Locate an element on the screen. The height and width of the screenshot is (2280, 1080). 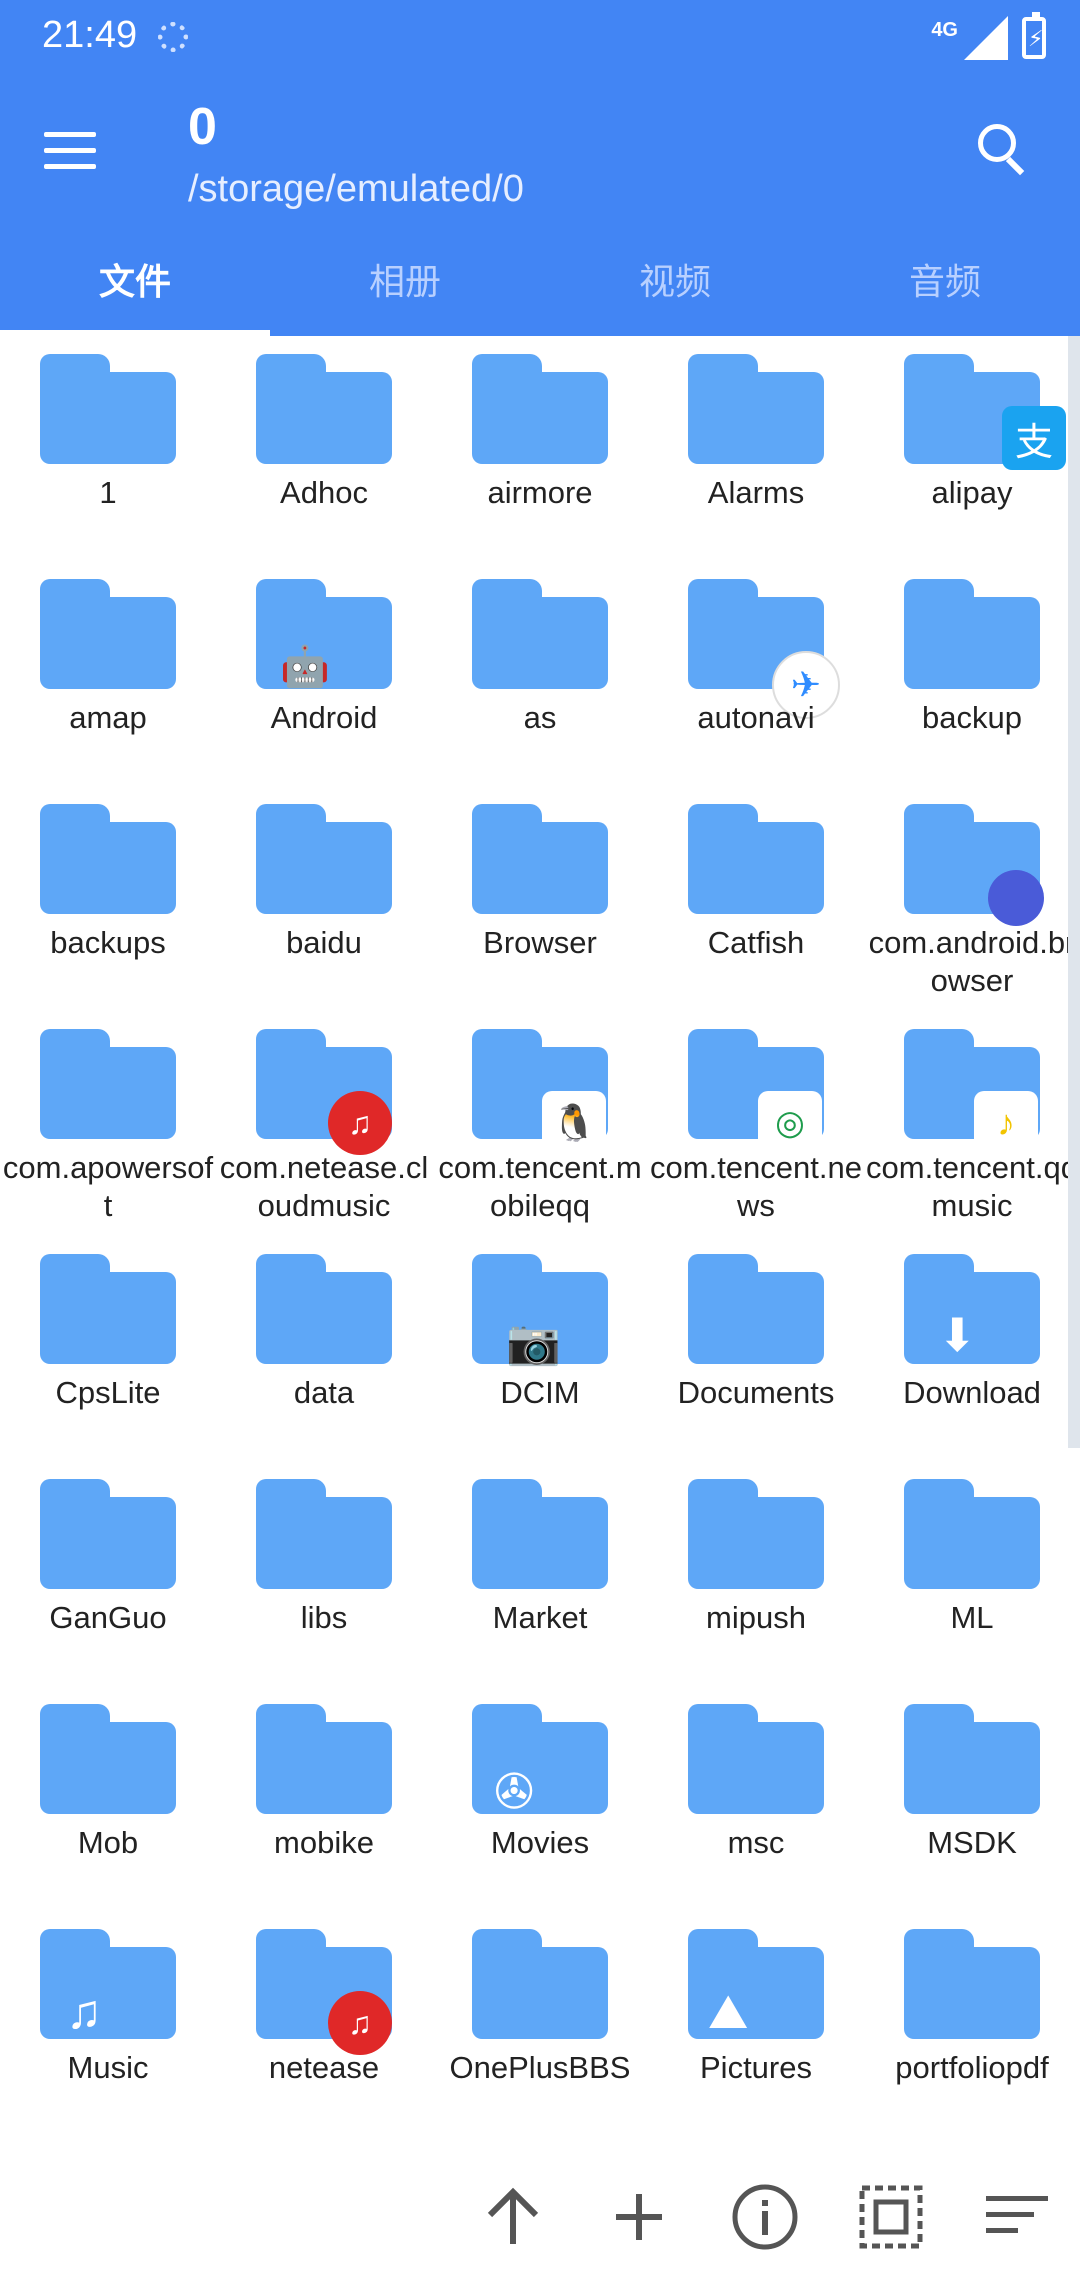
folder-item: ◎ com.tencent.news is located at coordinates (756, 1123).